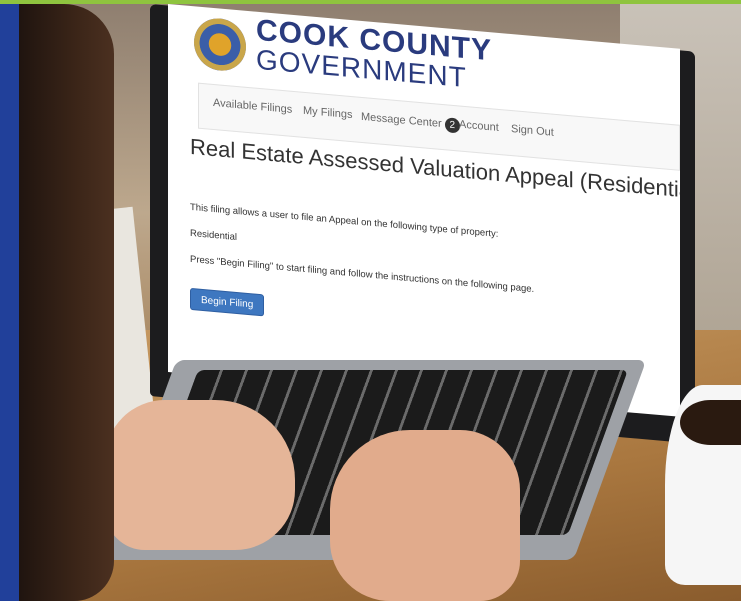 This screenshot has height=601, width=741. What do you see at coordinates (452, 125) in the screenshot?
I see `message-count-badge: 2` at bounding box center [452, 125].